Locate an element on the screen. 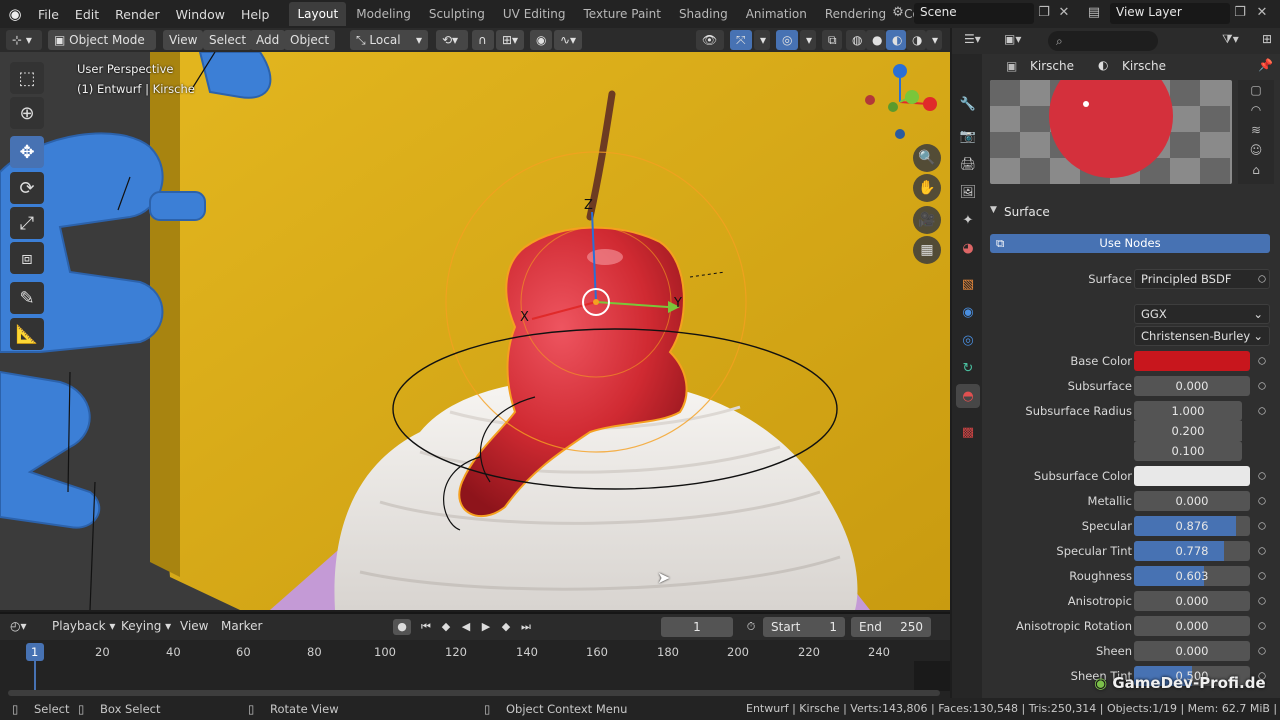  prev-keyframe-icon: ◆ is located at coordinates (446, 627).